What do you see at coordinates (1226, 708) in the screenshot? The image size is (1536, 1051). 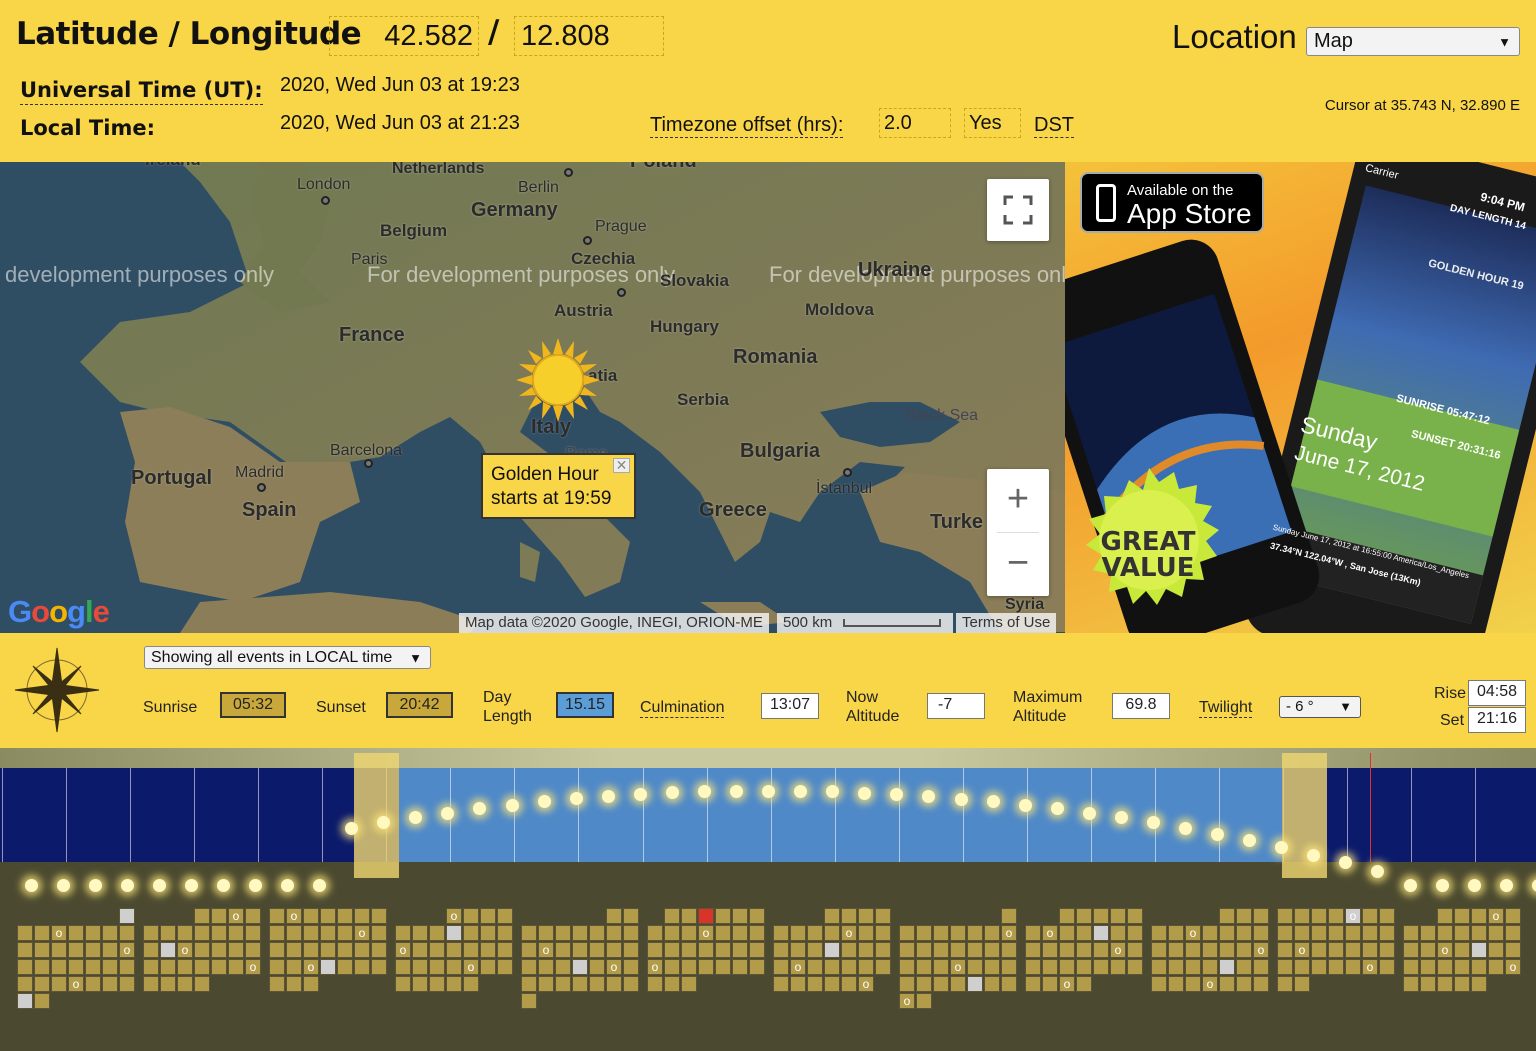 I see `twilight-label: Twilight` at bounding box center [1226, 708].